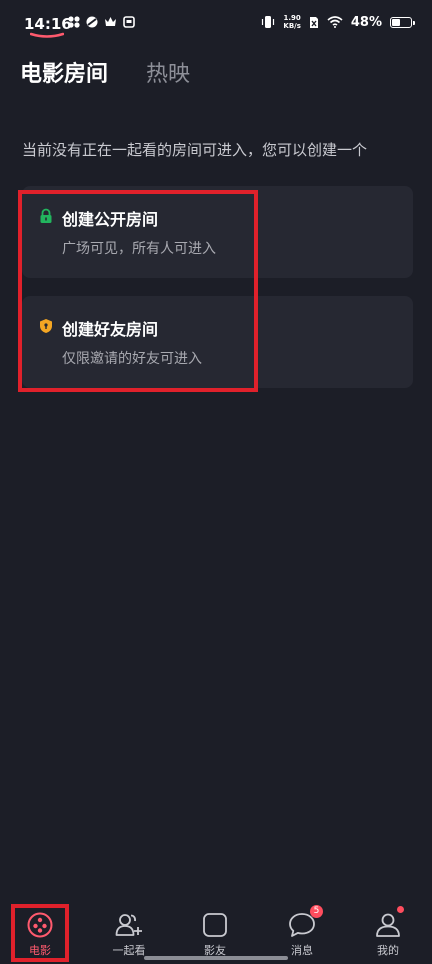  What do you see at coordinates (335, 22) in the screenshot?
I see `wifi-icon` at bounding box center [335, 22].